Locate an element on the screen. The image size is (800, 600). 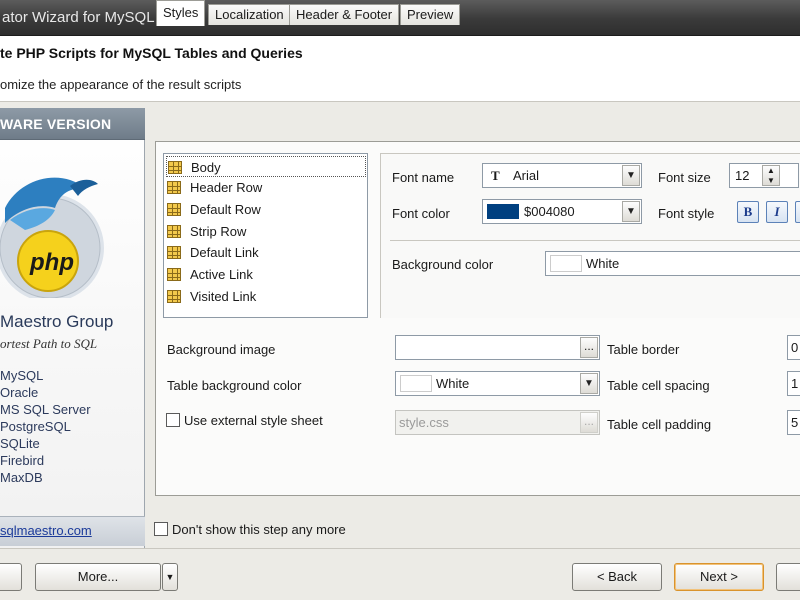
table-cell-spacing-label: Table cell spacing is located at coordinates (658, 385).